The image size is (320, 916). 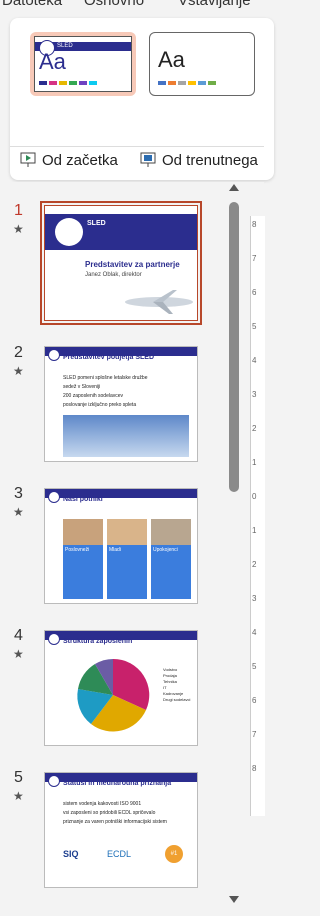 I want to click on legend-item: Drugi sodelavci, so click(x=177, y=699).